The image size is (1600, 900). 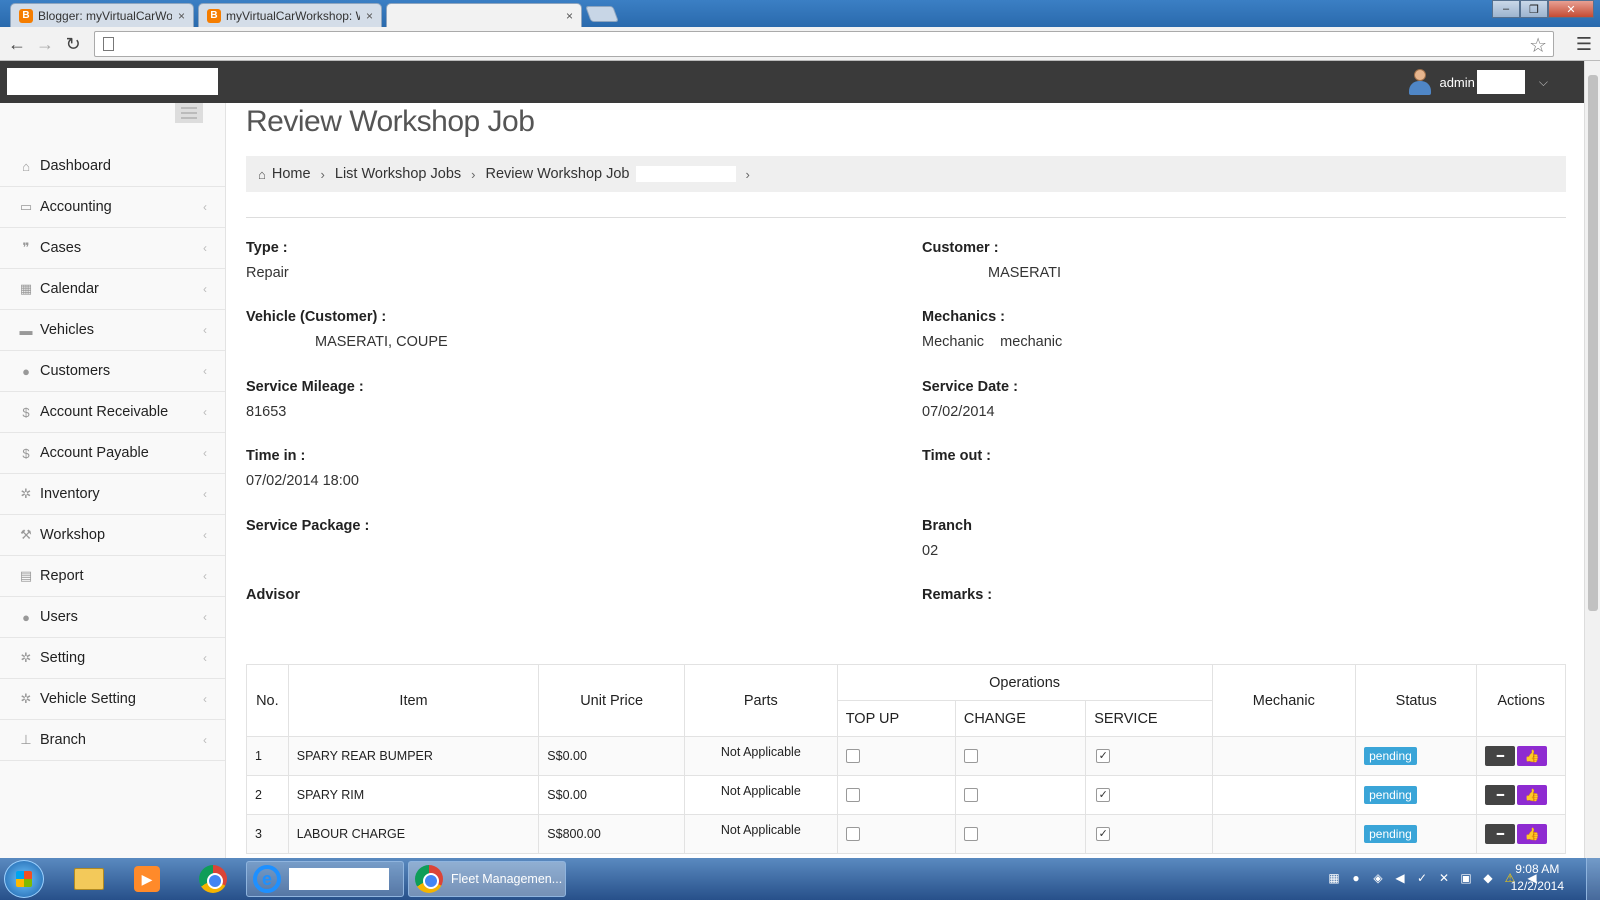 What do you see at coordinates (214, 15) in the screenshot?
I see `blogger-icon: B` at bounding box center [214, 15].